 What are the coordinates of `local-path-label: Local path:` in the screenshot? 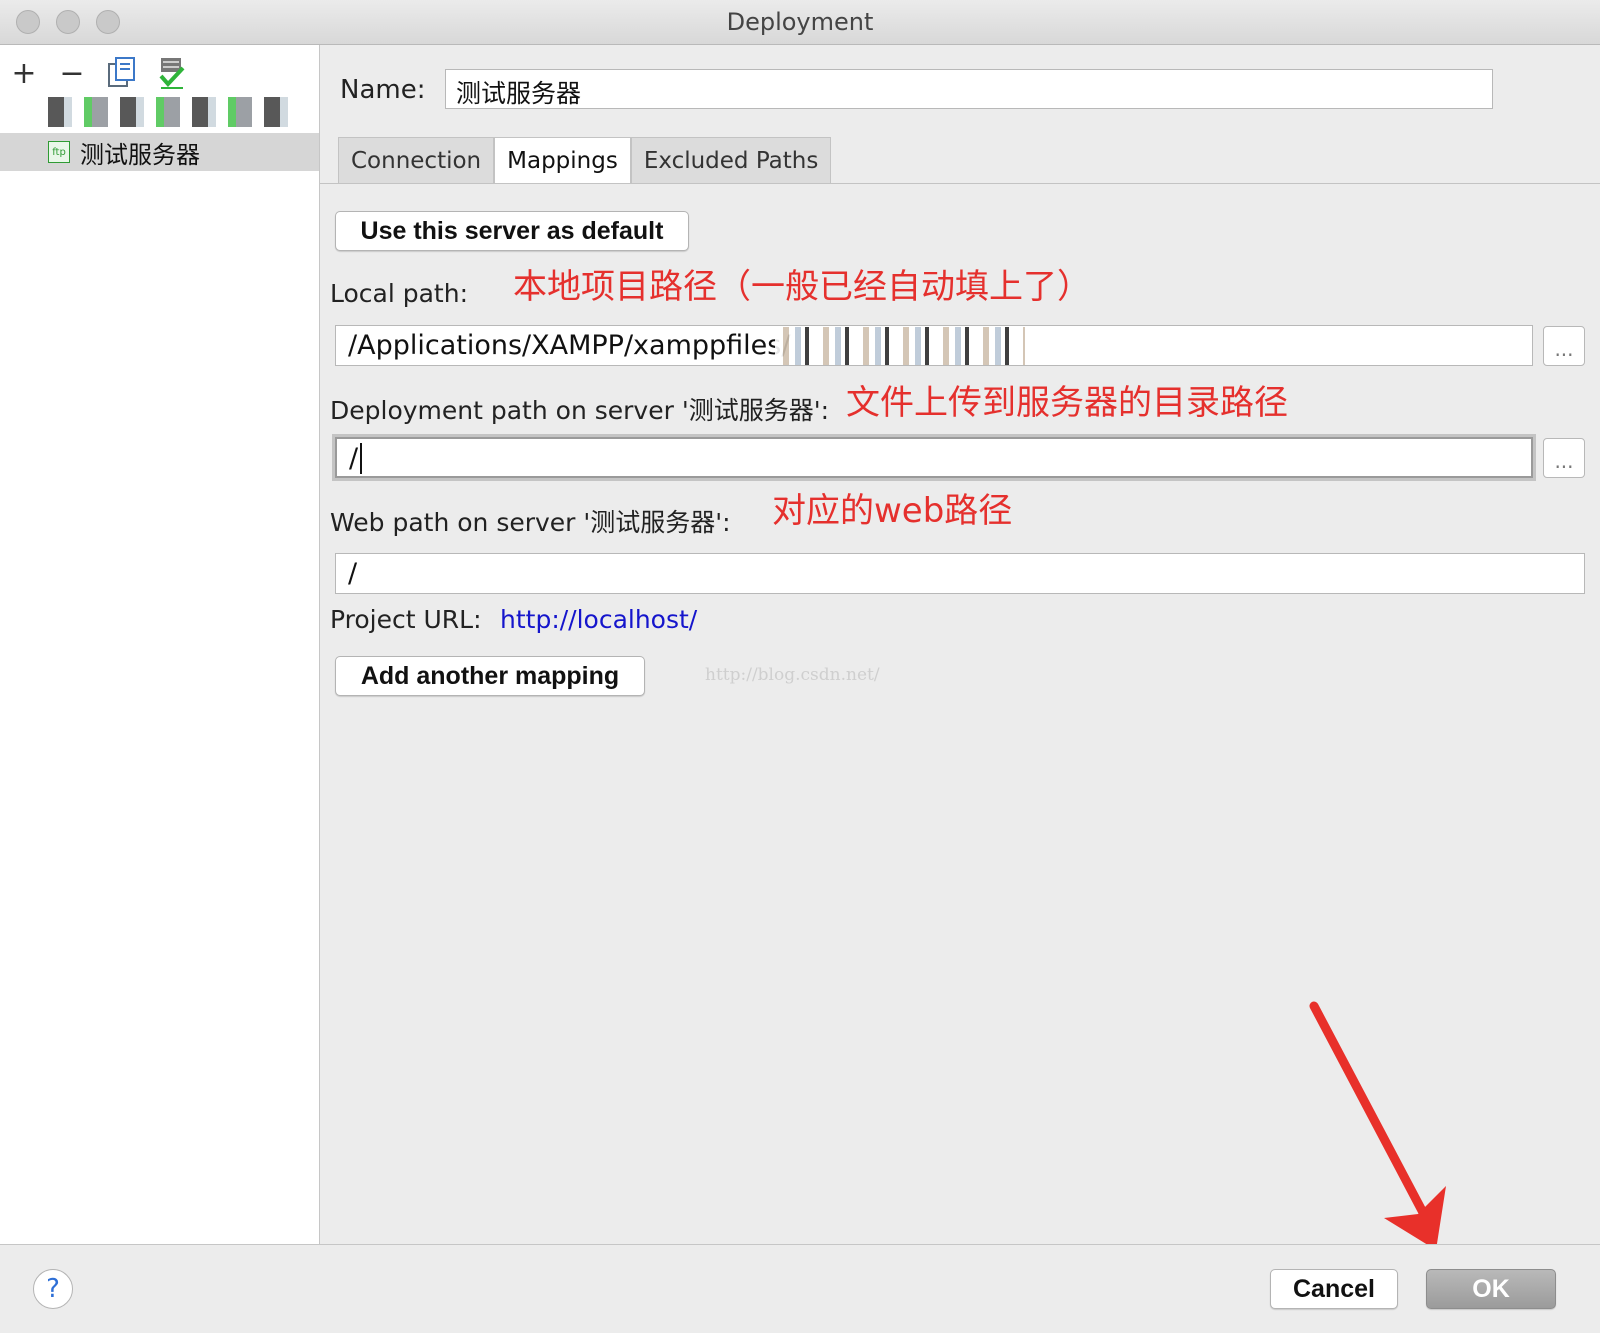 It's located at (399, 293).